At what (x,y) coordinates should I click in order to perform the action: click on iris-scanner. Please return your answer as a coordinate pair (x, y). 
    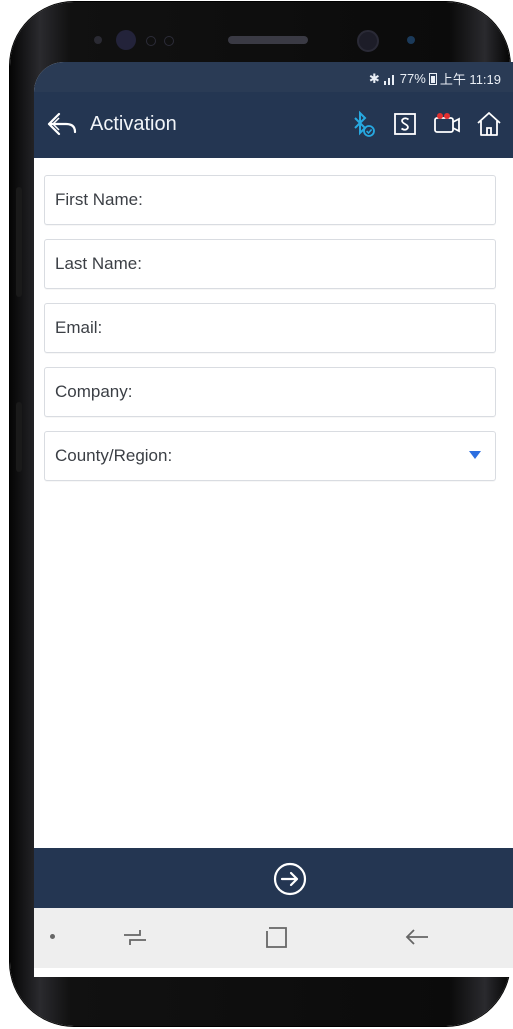
    Looking at the image, I should click on (126, 40).